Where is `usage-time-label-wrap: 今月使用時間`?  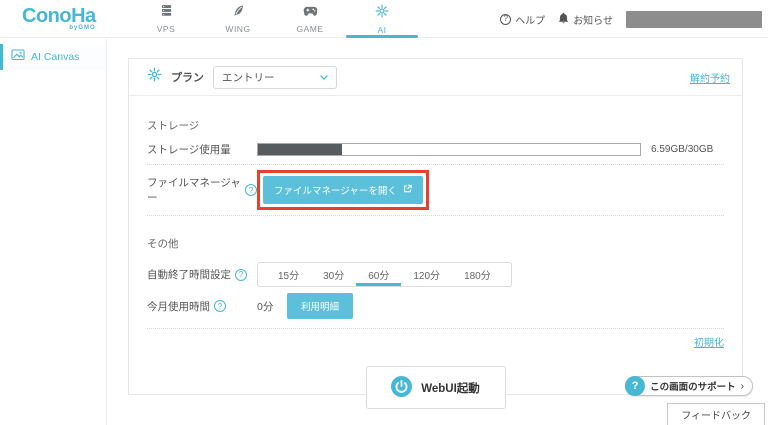 usage-time-label-wrap: 今月使用時間 is located at coordinates (202, 306).